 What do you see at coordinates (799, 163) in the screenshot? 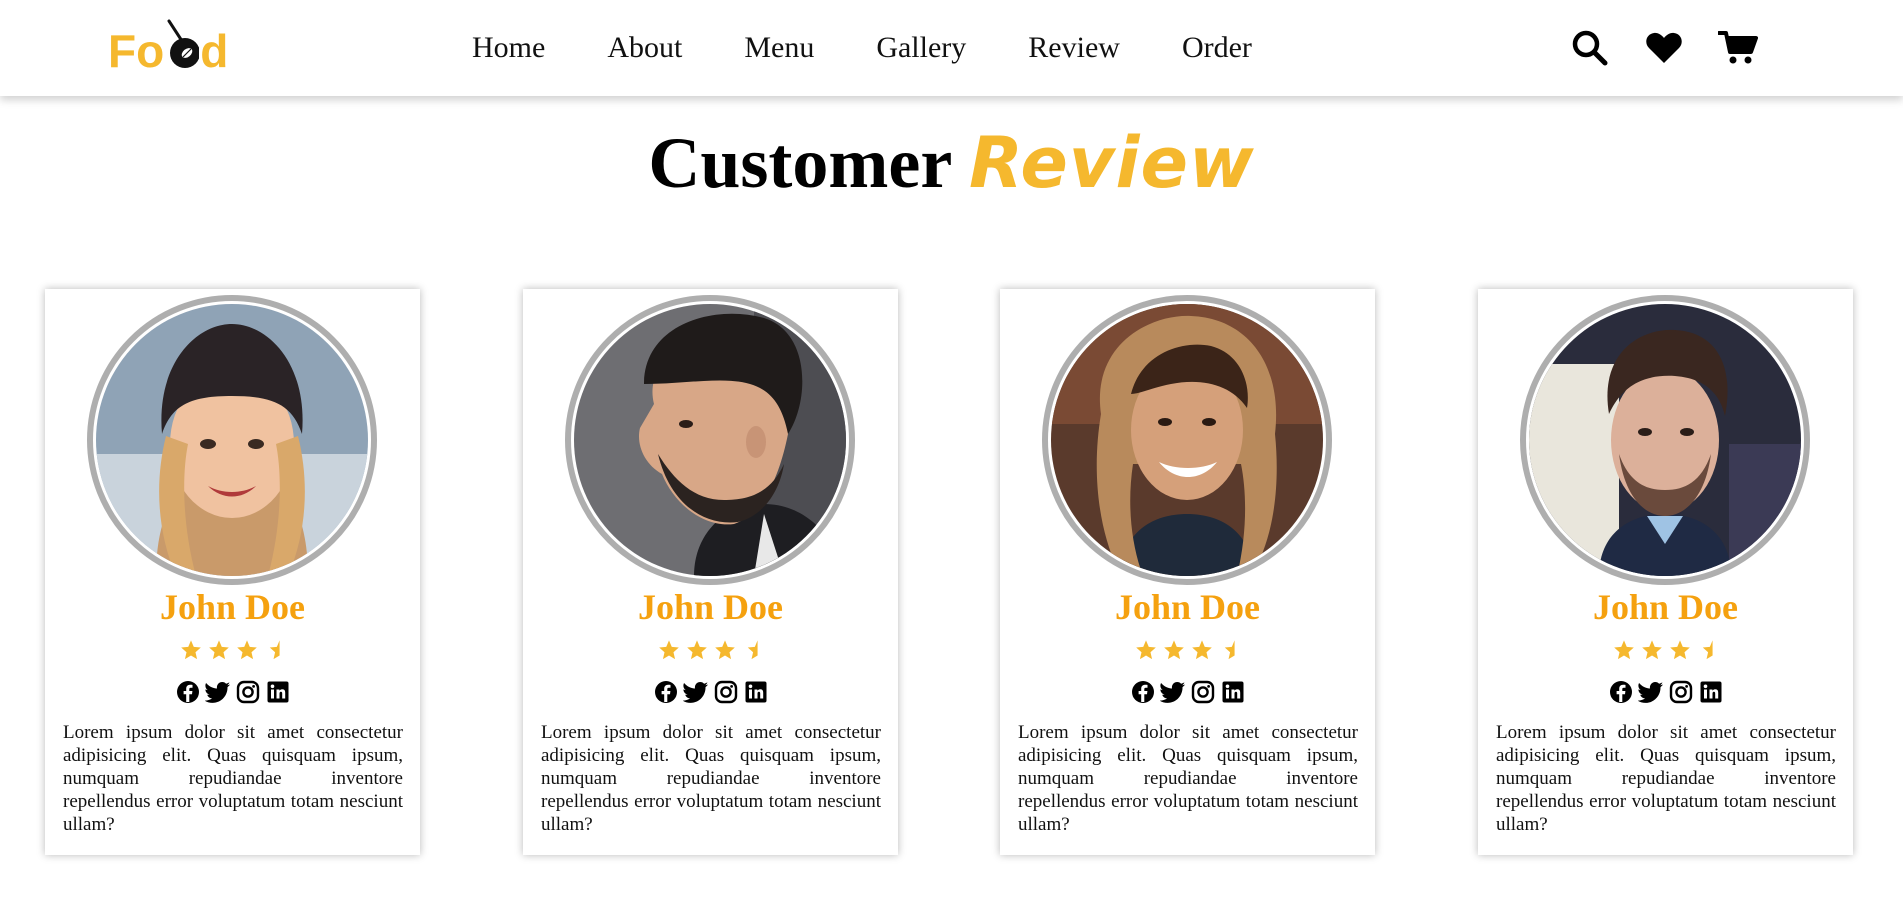
I see `section-title-main: Customer` at bounding box center [799, 163].